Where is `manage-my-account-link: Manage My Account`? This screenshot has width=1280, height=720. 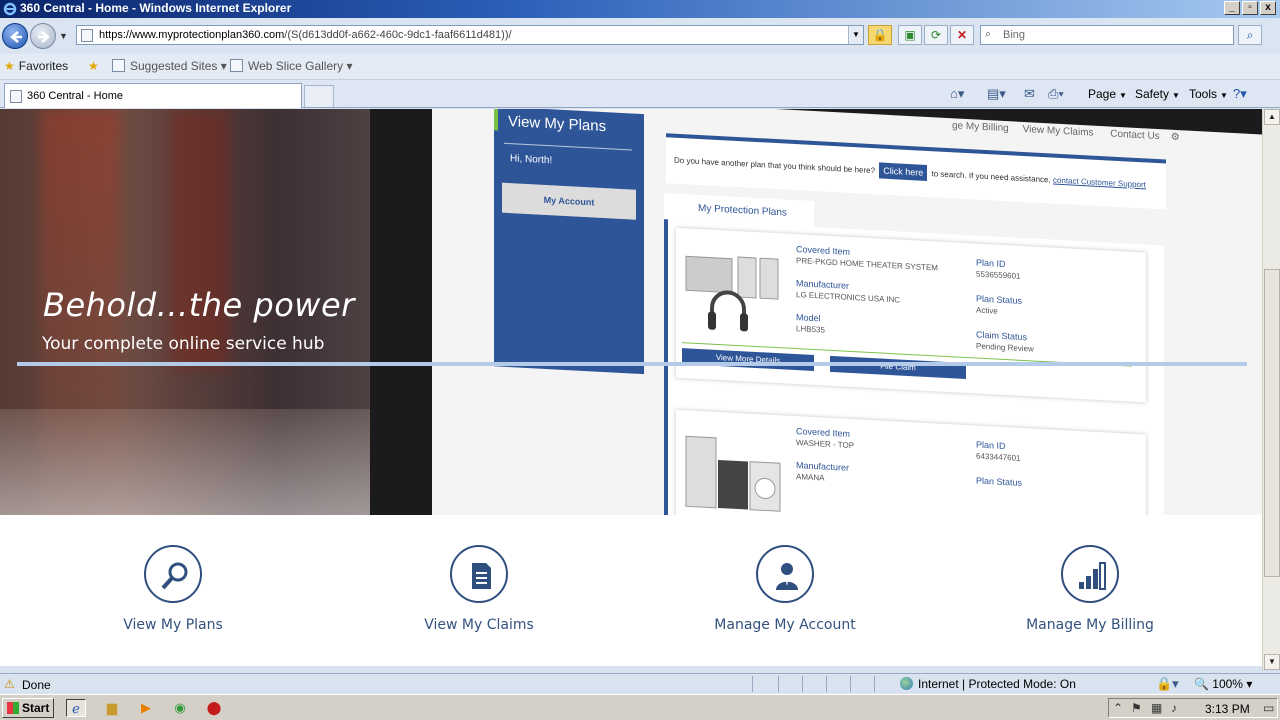
manage-my-account-link: Manage My Account is located at coordinates (785, 589).